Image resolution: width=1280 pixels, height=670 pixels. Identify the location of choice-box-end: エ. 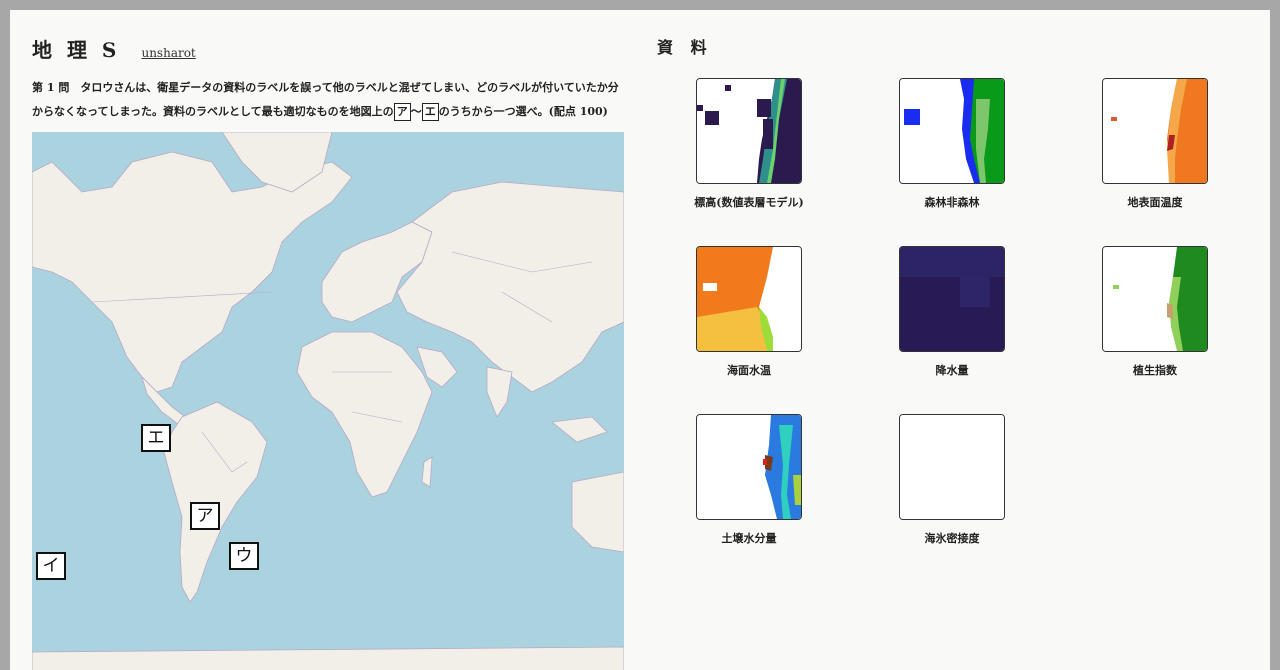
(430, 112).